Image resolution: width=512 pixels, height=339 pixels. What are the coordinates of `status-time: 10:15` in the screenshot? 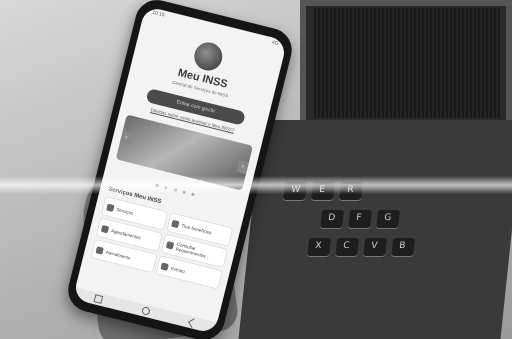 It's located at (158, 14).